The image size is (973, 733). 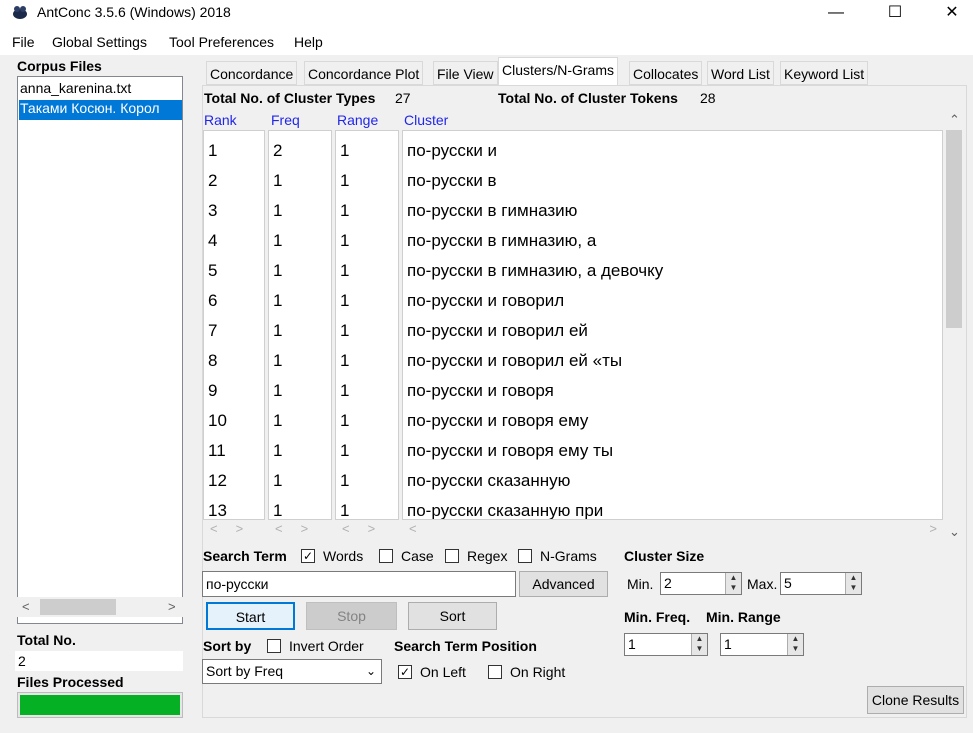 What do you see at coordinates (426, 120) in the screenshot?
I see `column-header-cluster: Cluster` at bounding box center [426, 120].